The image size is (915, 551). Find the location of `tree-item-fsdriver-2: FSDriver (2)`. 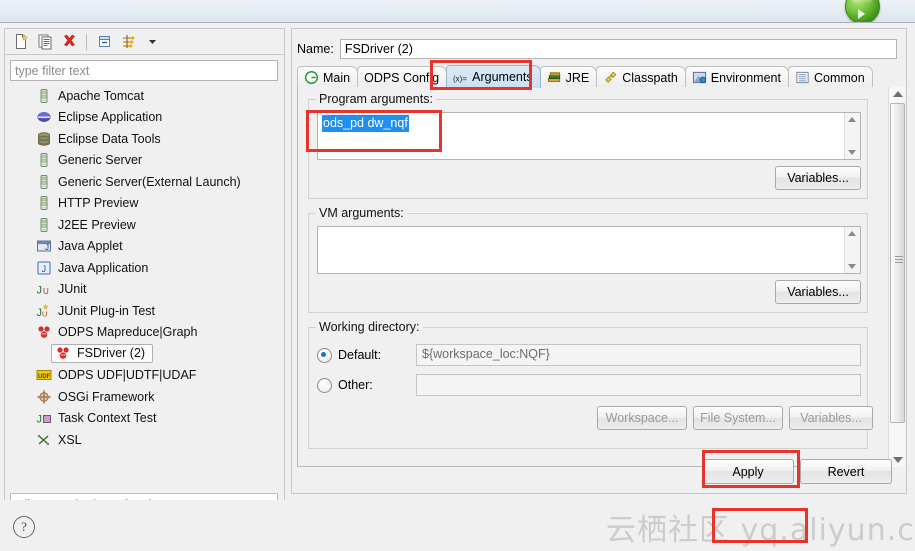

tree-item-fsdriver-2: FSDriver (2) is located at coordinates (144, 354).